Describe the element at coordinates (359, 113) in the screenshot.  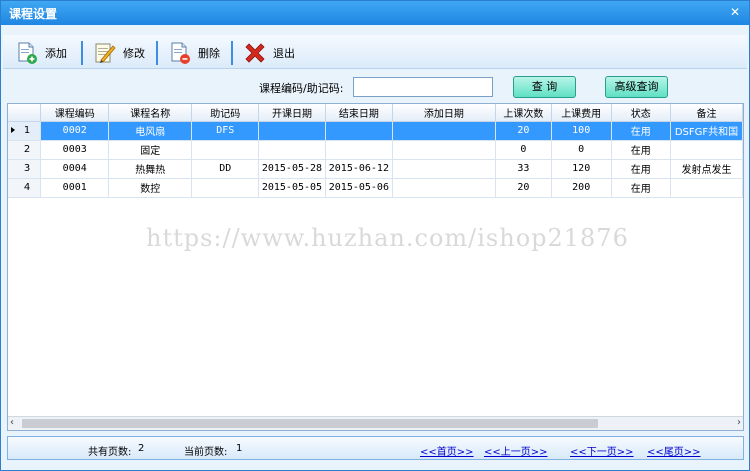
I see `column-header: 结束日期` at that location.